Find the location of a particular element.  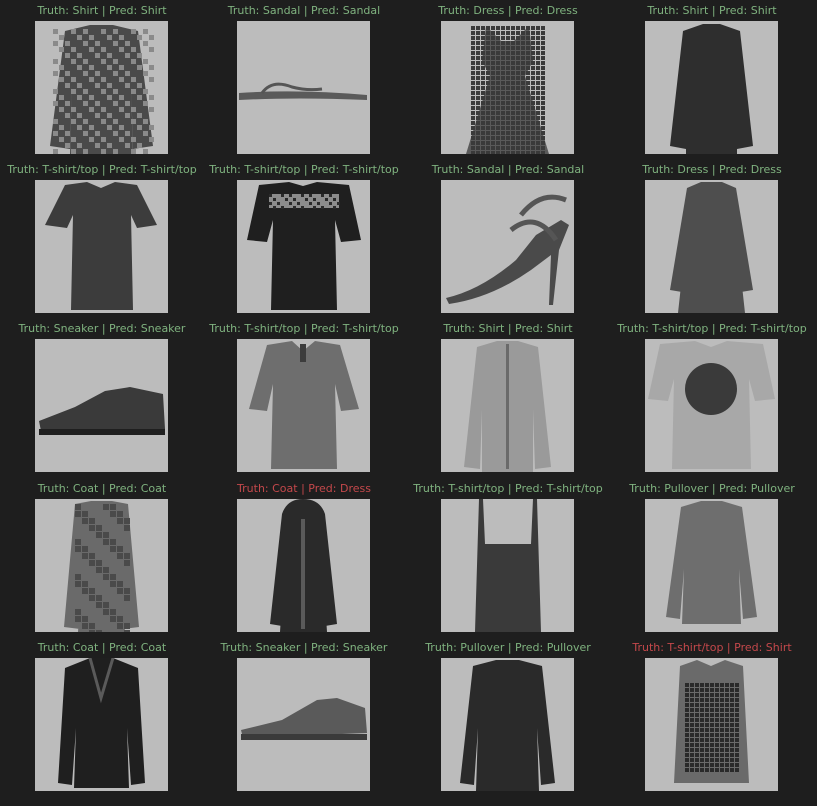

prediction-cell: Truth: T-shirt/top | Pred: Shirt is located at coordinates (712, 716).